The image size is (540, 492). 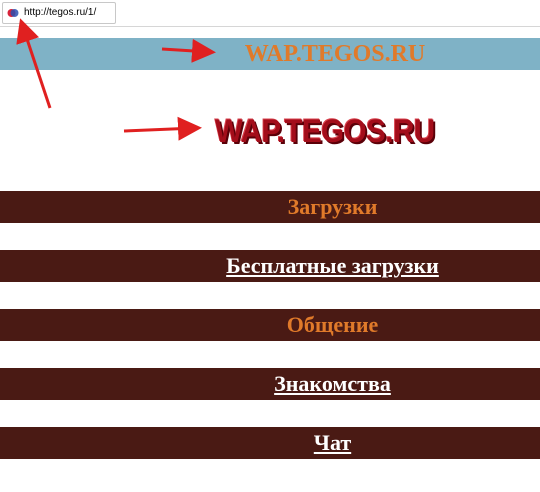 I want to click on menu-link-chat: Чат, so click(x=270, y=443).